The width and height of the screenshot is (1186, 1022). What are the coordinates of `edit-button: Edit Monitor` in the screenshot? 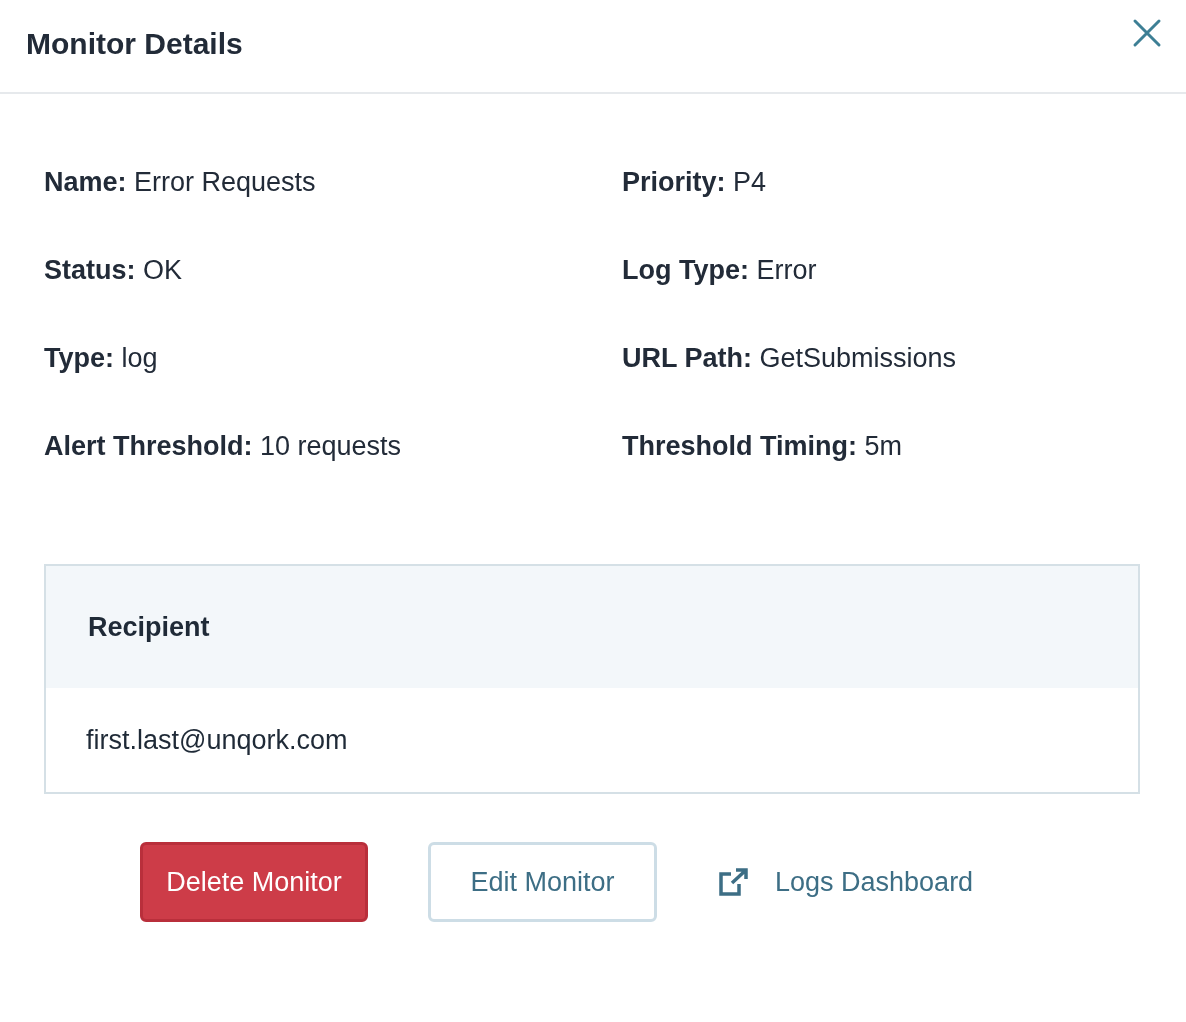 It's located at (542, 882).